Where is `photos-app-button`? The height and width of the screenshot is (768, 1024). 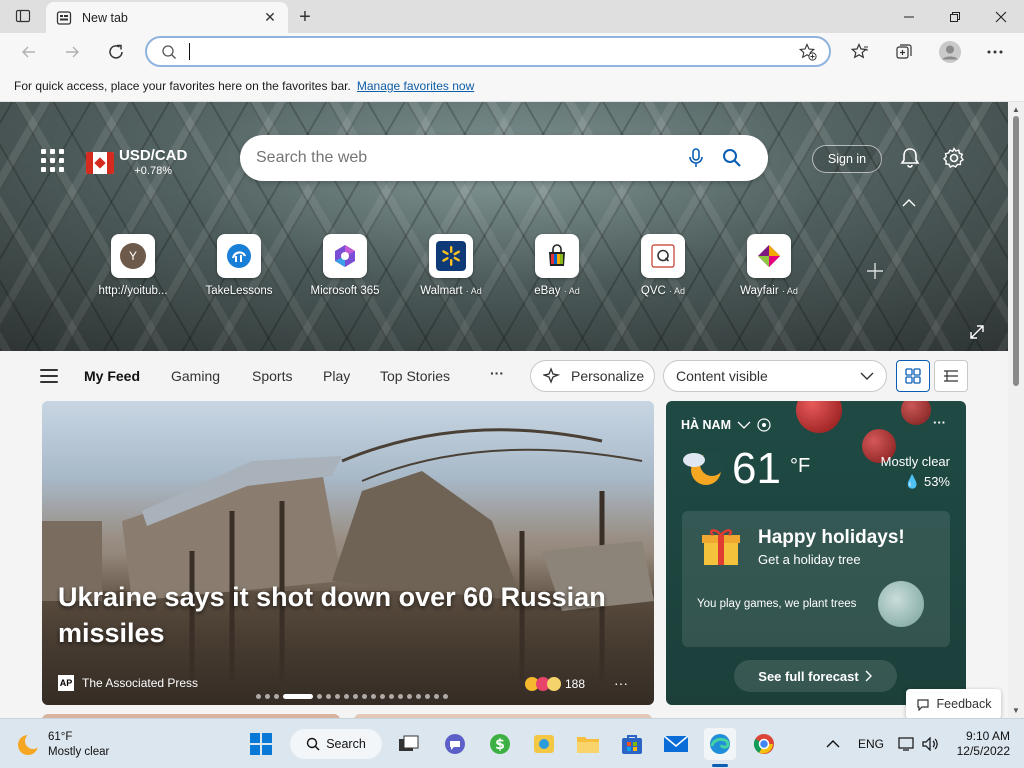 photos-app-button is located at coordinates (544, 744).